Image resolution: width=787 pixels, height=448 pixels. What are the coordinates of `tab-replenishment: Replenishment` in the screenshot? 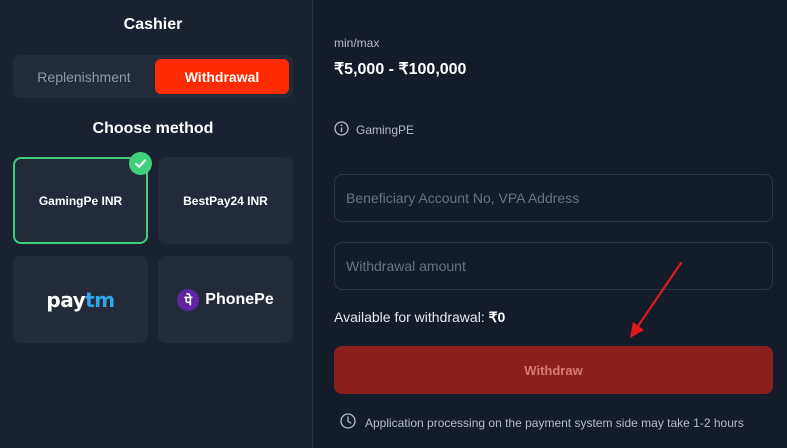 It's located at (84, 76).